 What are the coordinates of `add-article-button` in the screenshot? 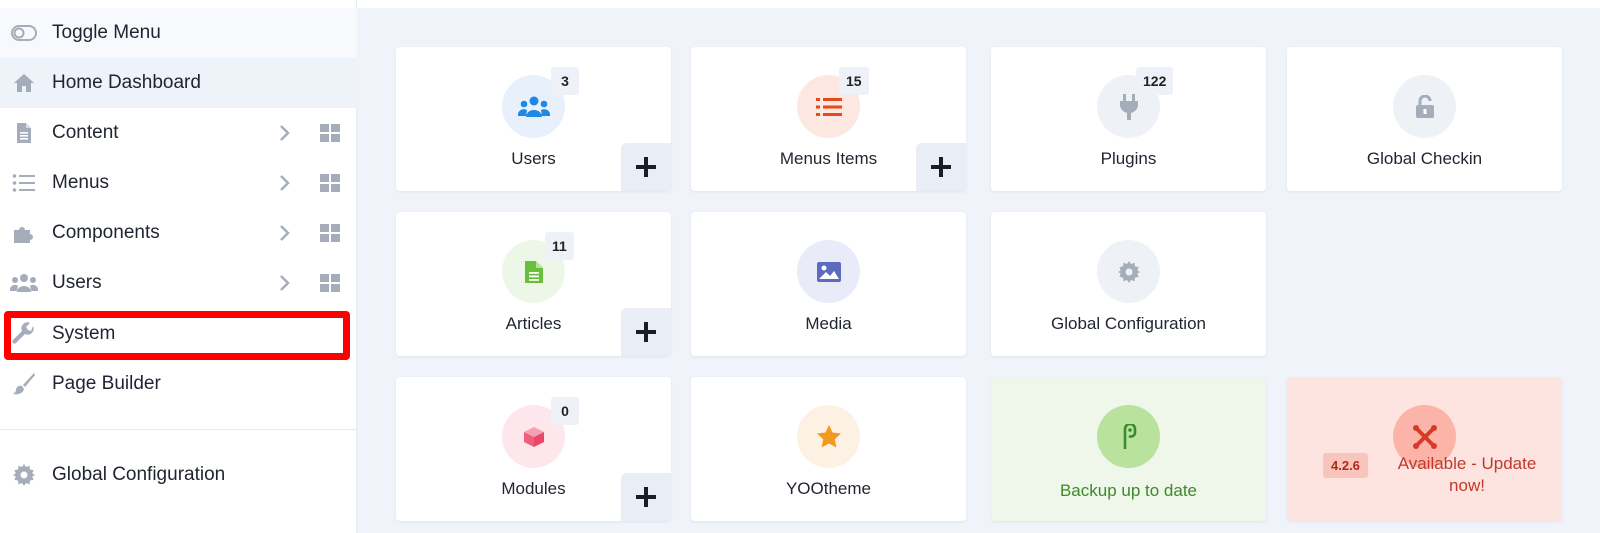 It's located at (646, 332).